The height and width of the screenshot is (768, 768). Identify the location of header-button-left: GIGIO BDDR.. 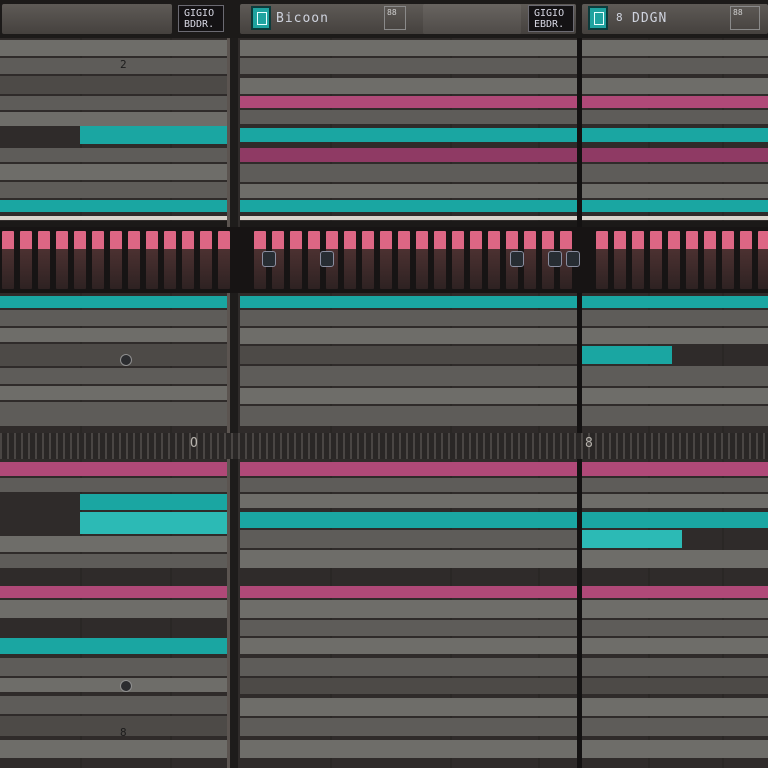
(201, 18).